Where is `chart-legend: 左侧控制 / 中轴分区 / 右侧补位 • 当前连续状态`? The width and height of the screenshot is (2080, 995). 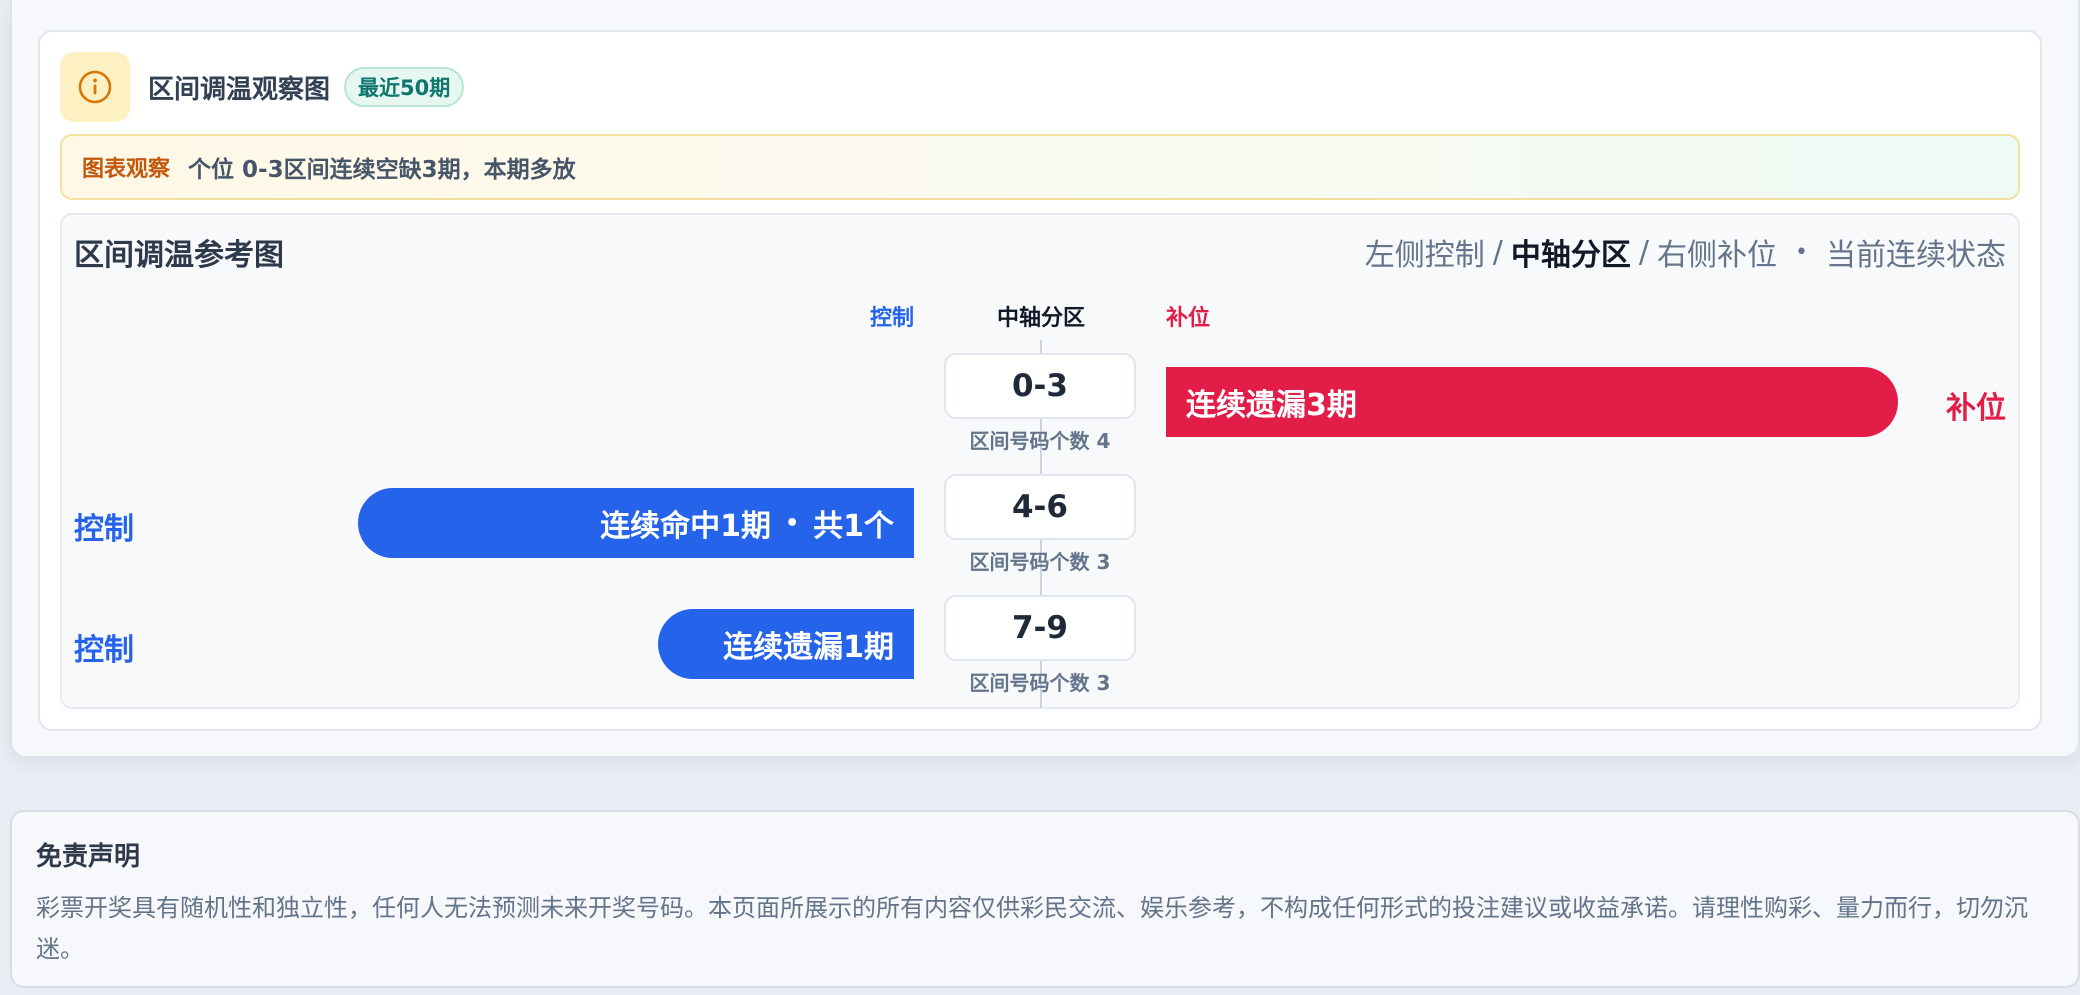 chart-legend: 左侧控制 / 中轴分区 / 右侧补位 • 当前连续状态 is located at coordinates (1685, 252).